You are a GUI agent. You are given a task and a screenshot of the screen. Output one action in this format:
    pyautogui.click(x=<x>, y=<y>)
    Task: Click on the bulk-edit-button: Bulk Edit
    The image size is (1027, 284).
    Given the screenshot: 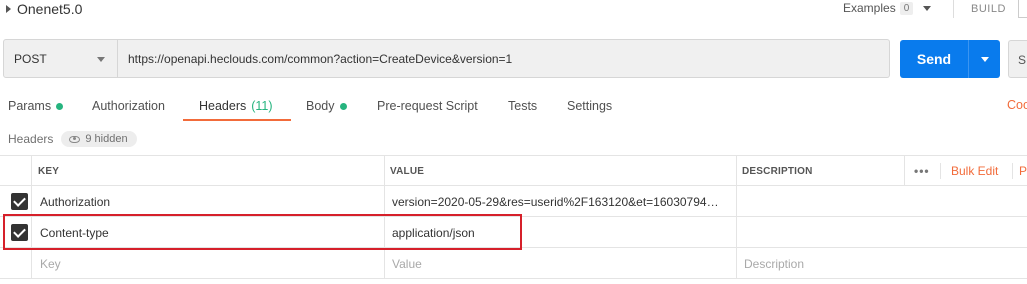 What is the action you would take?
    pyautogui.click(x=974, y=171)
    